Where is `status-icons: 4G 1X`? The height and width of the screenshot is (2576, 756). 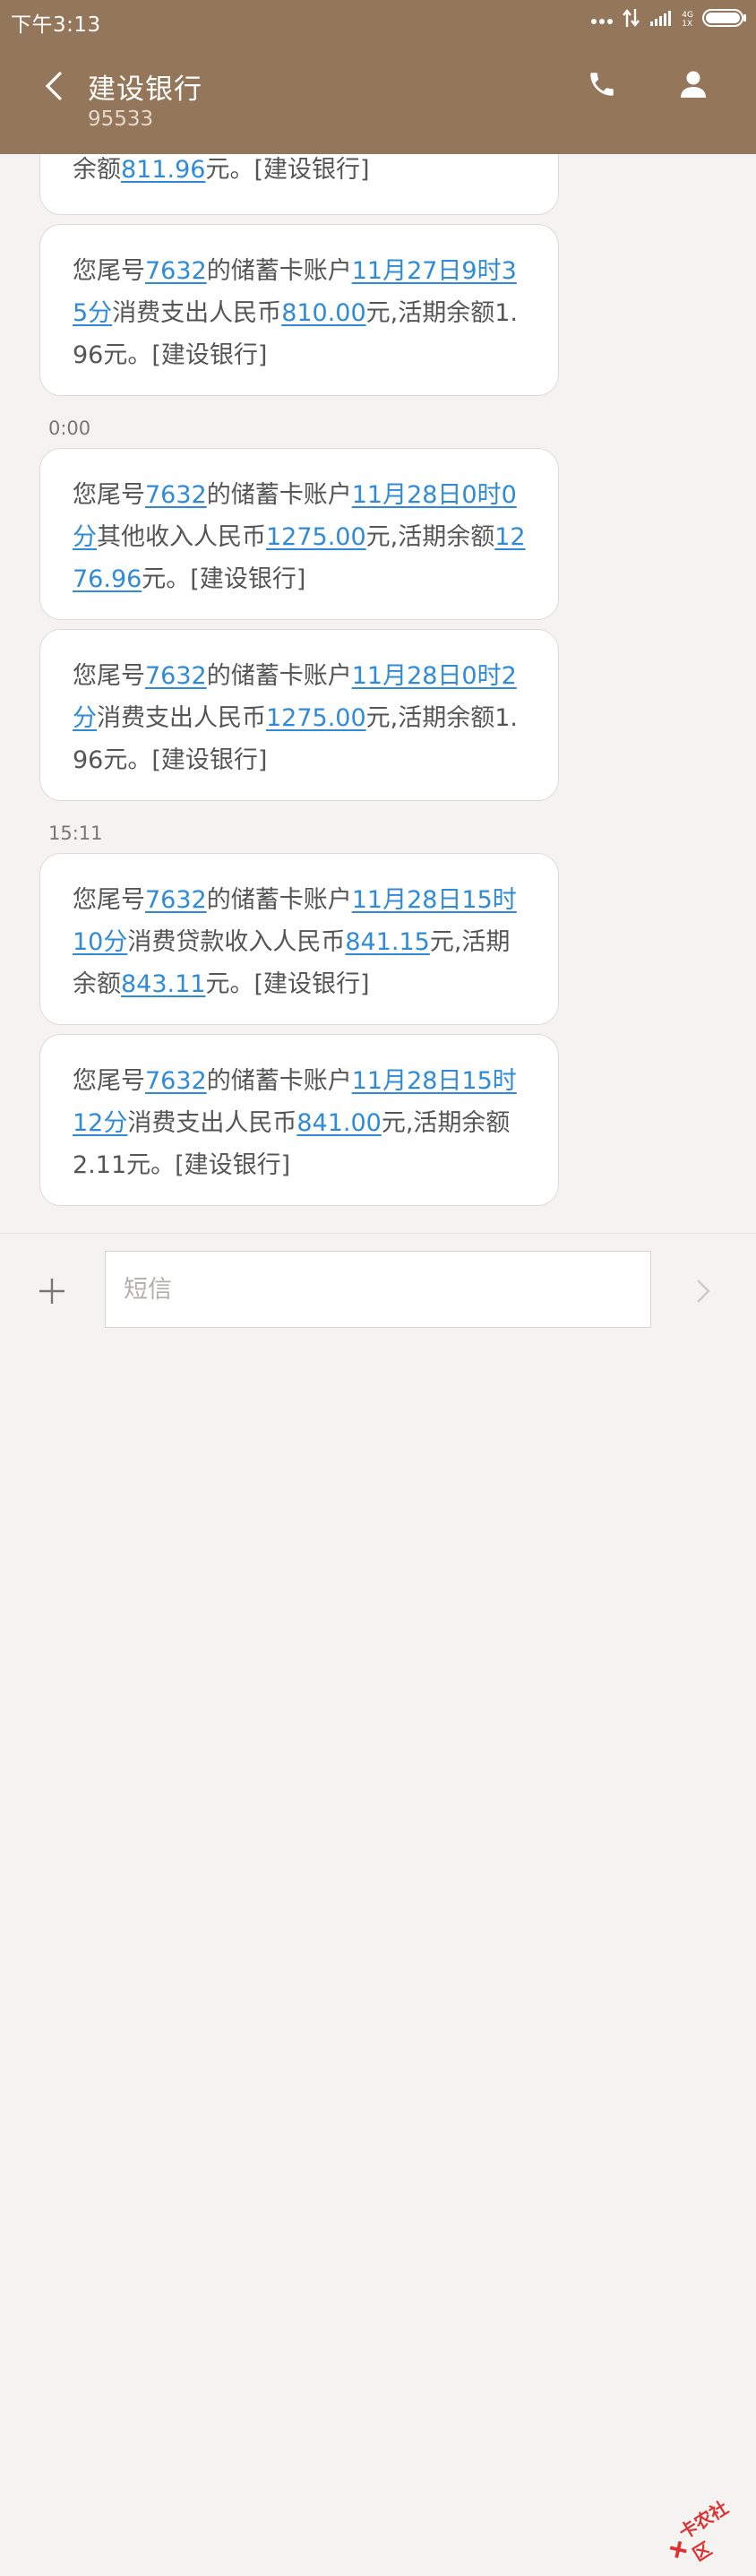 status-icons: 4G 1X is located at coordinates (669, 19).